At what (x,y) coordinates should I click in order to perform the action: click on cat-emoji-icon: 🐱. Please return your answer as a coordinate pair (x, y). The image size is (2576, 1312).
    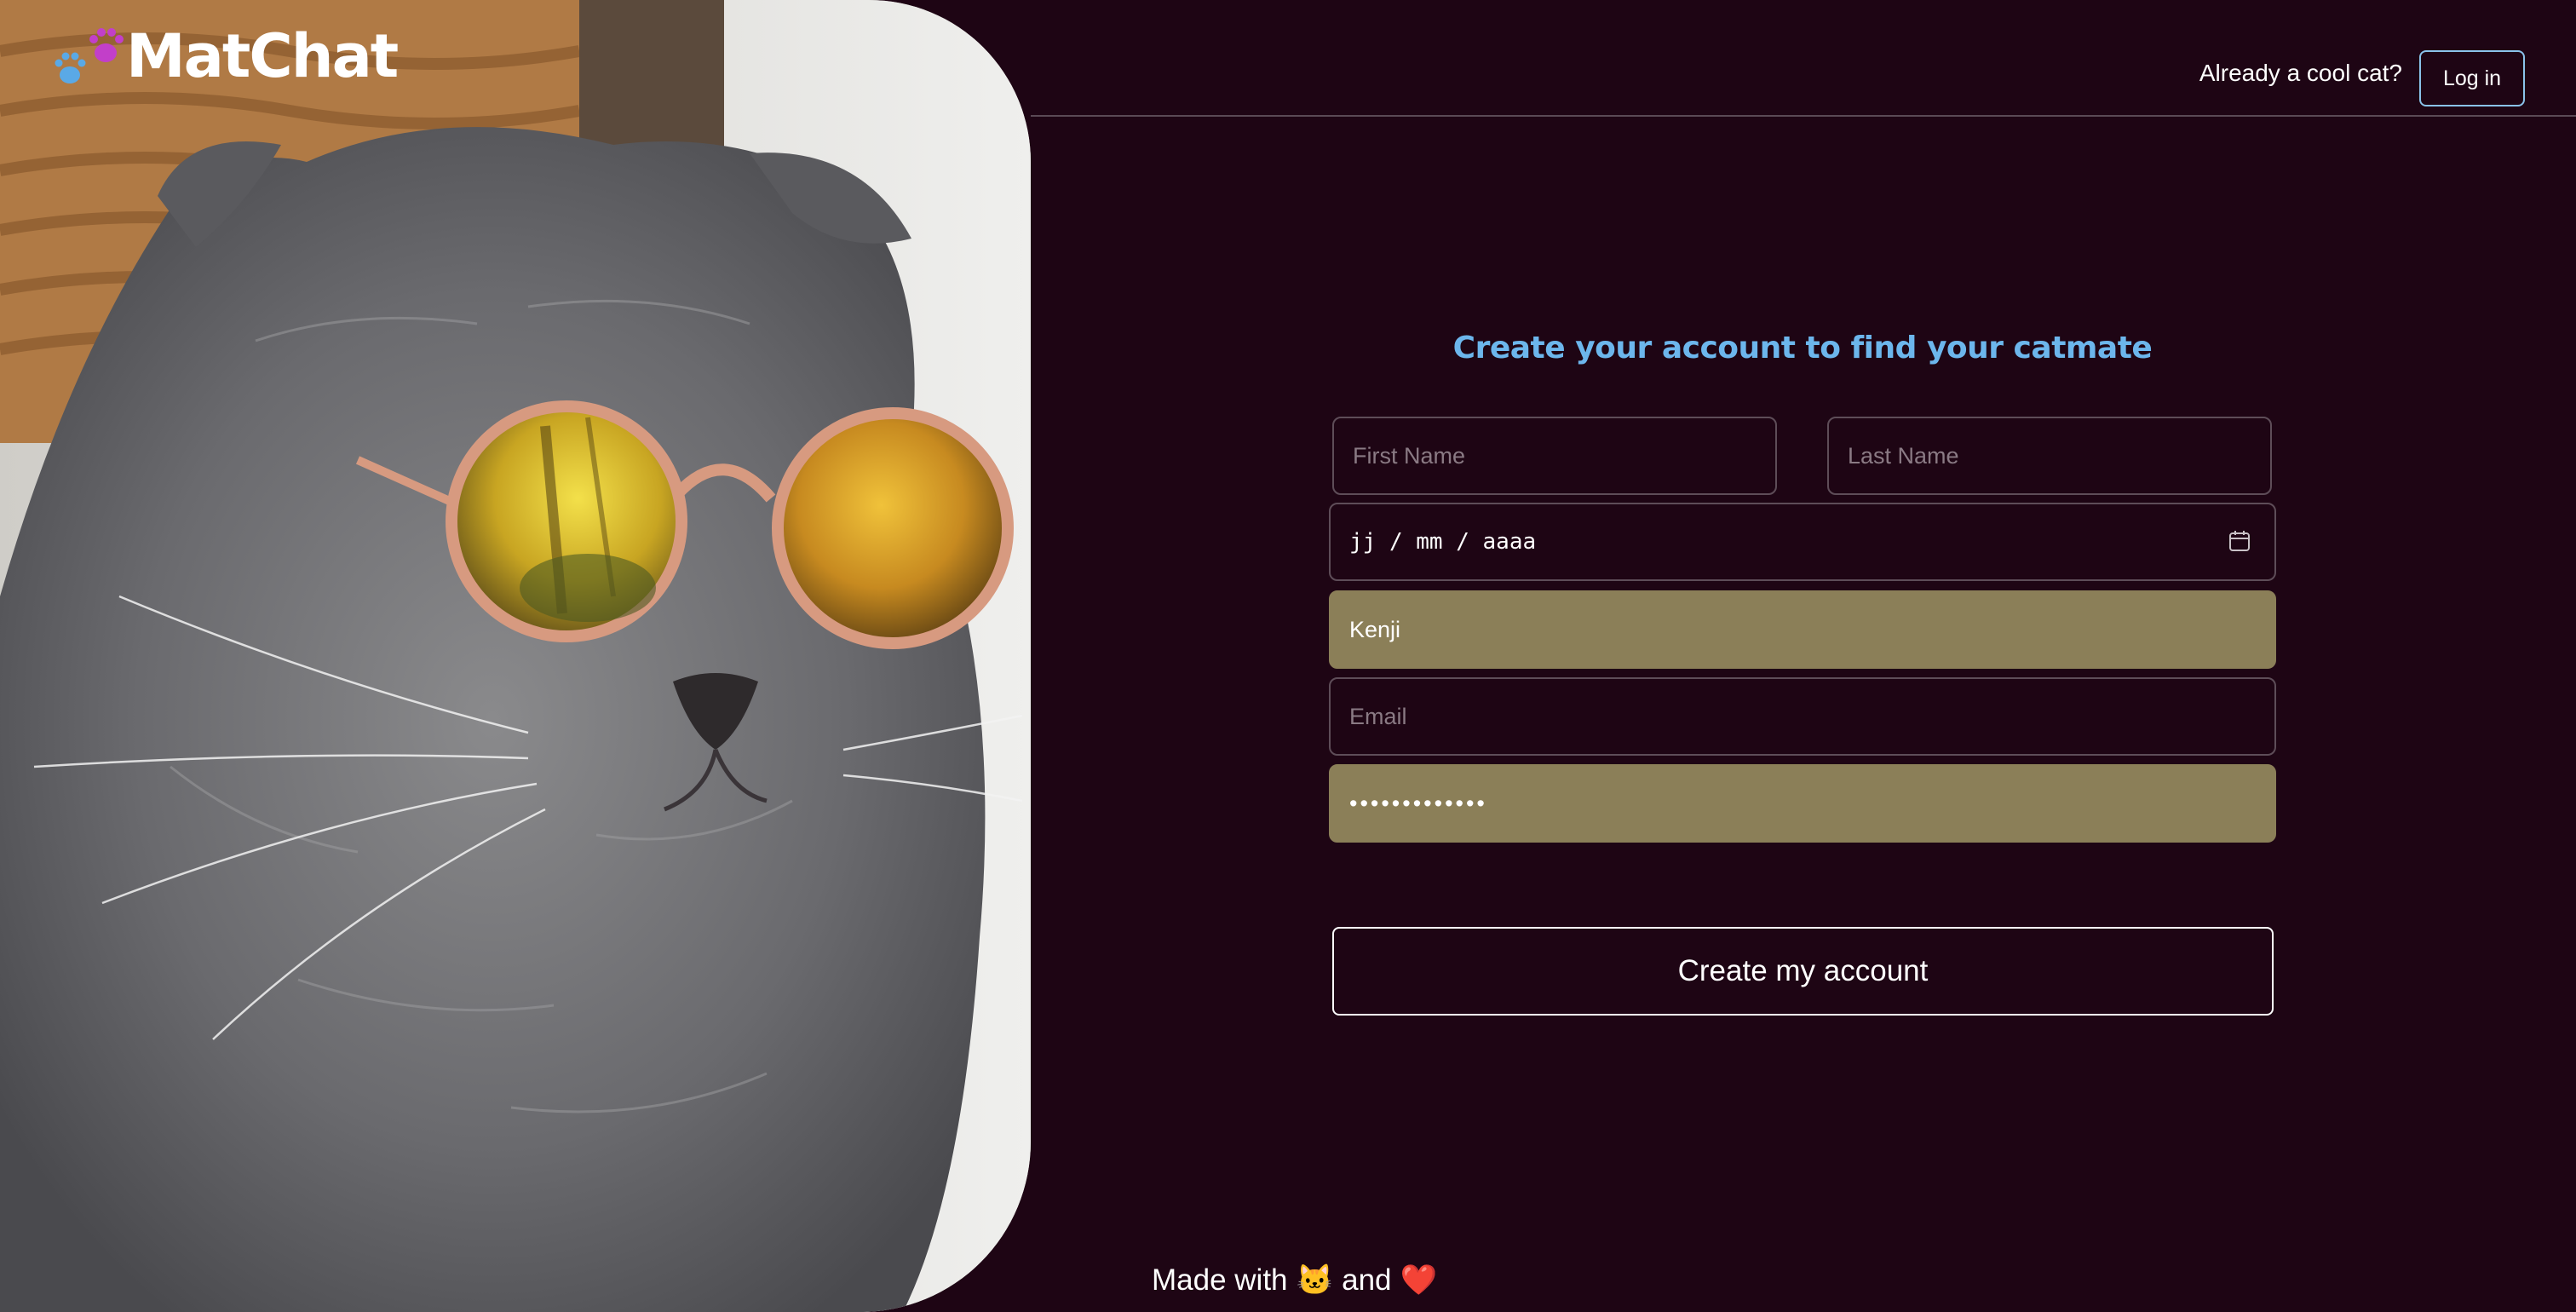
    Looking at the image, I should click on (1315, 1280).